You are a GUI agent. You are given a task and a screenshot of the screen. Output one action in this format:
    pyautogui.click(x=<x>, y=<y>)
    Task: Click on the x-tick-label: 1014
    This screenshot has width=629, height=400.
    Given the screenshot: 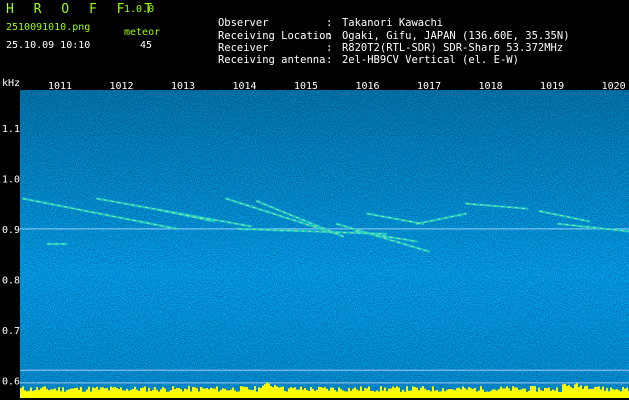 What is the action you would take?
    pyautogui.click(x=244, y=86)
    